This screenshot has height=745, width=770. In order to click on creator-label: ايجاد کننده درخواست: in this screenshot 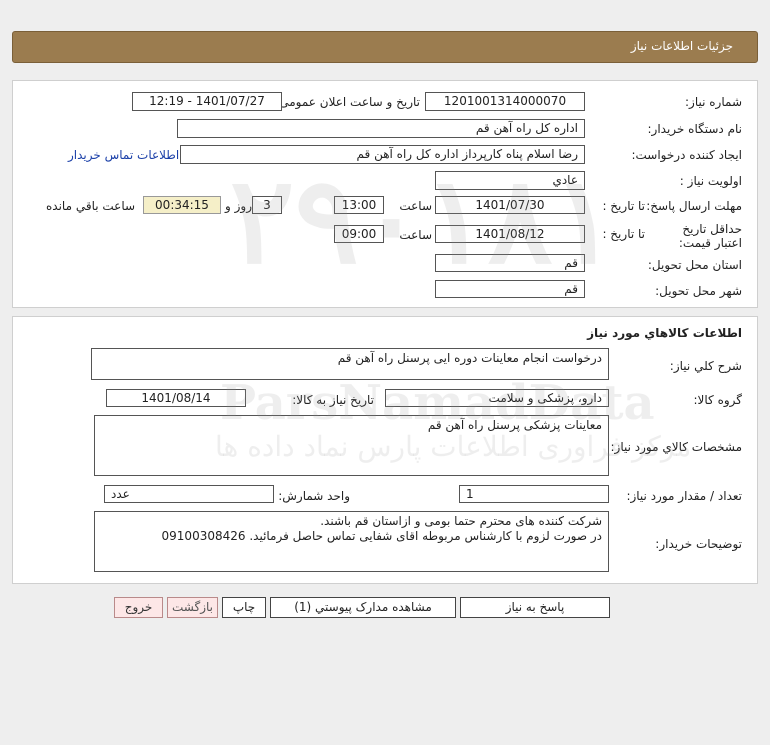, I will do `click(686, 155)`.